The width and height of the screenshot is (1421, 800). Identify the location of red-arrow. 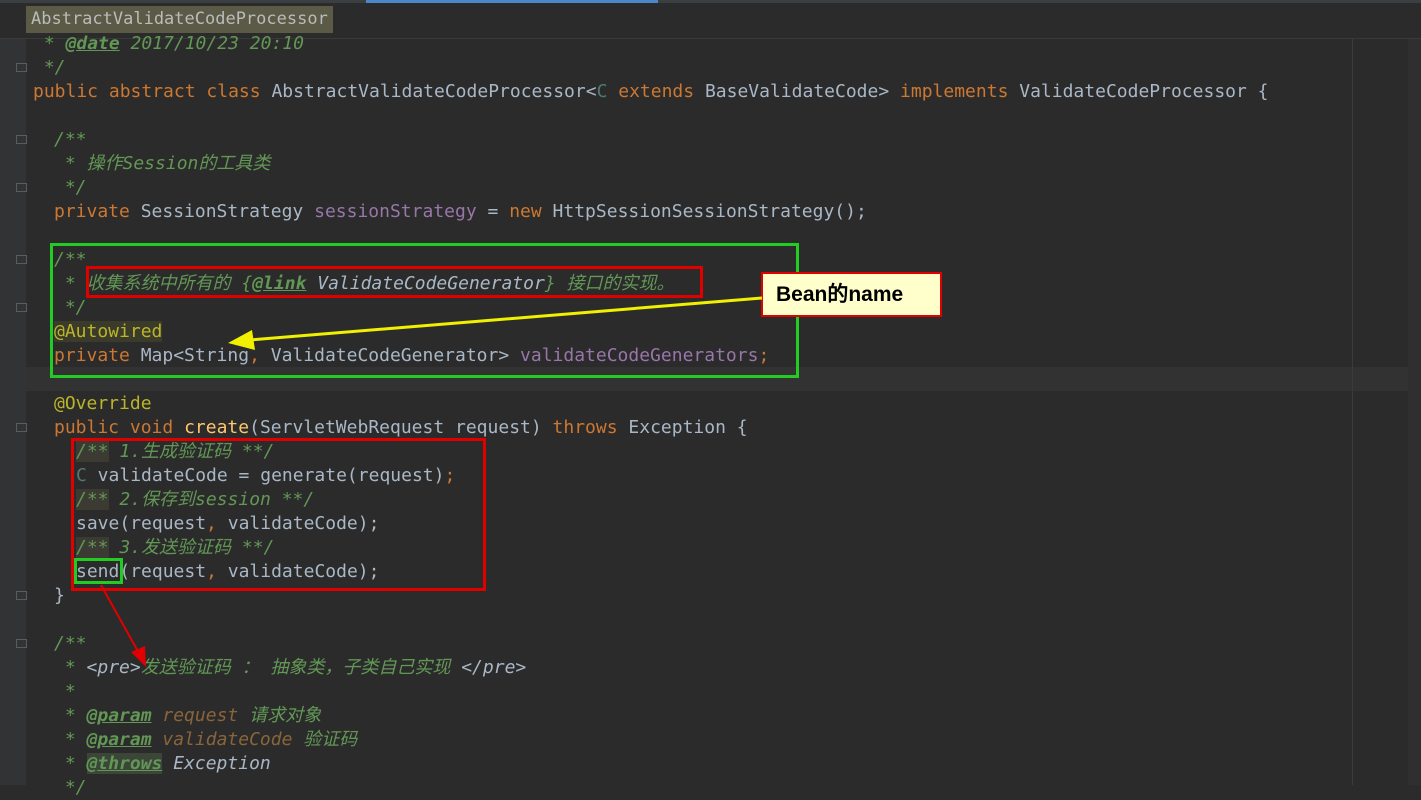
(123, 625).